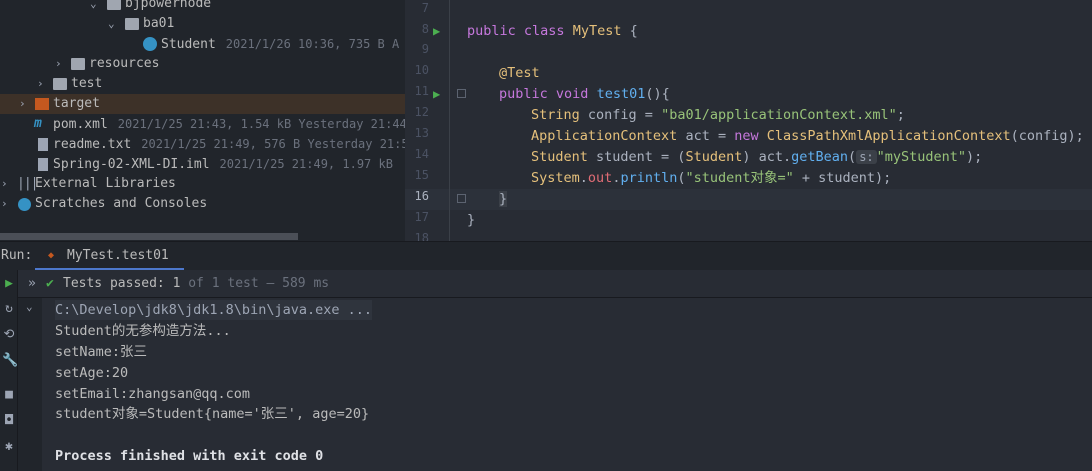  I want to click on tree-item-resources: › resources, so click(202, 64).